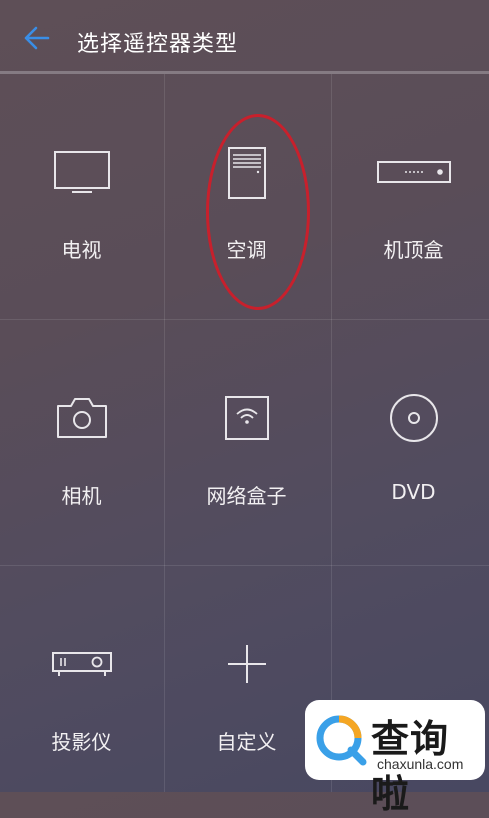 This screenshot has height=818, width=489. I want to click on device-label: 投影仪, so click(81, 742).